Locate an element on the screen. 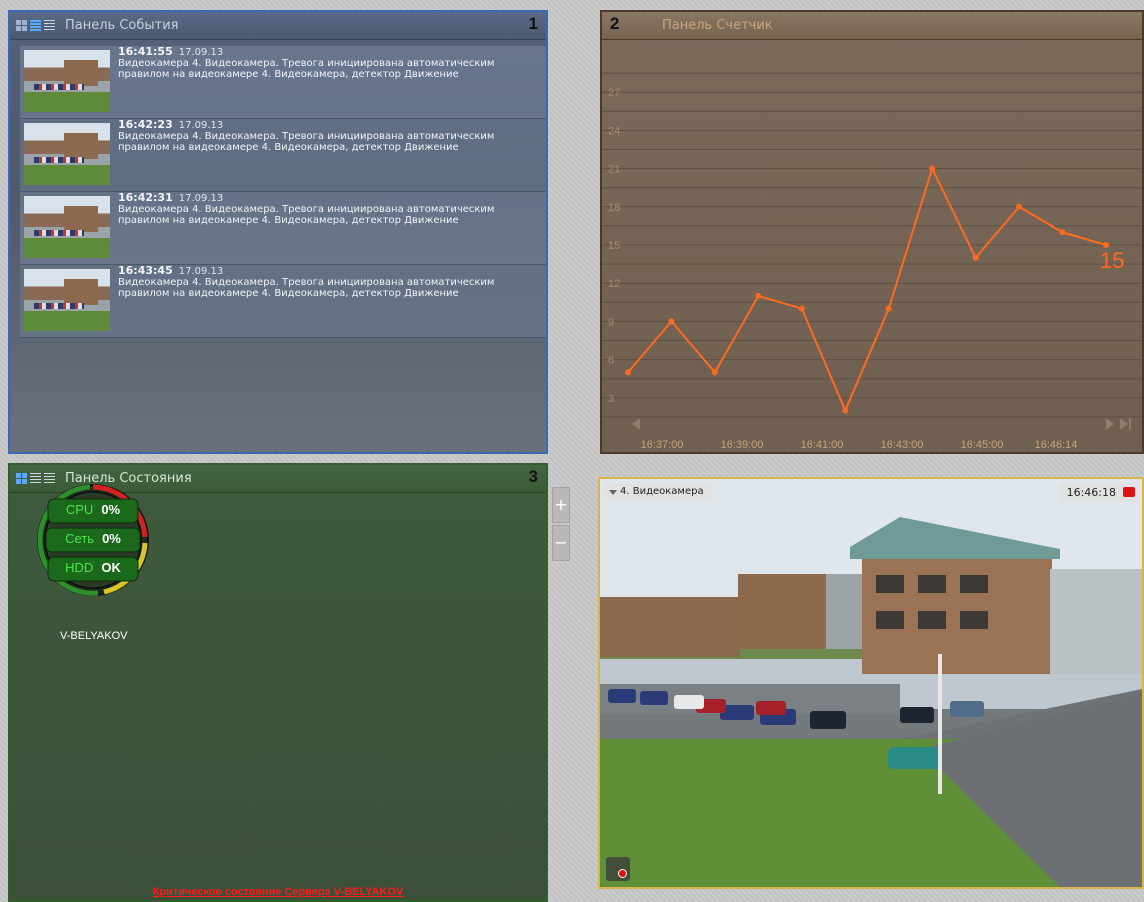 The height and width of the screenshot is (902, 1144). event-time: 16:42:23 is located at coordinates (145, 124).